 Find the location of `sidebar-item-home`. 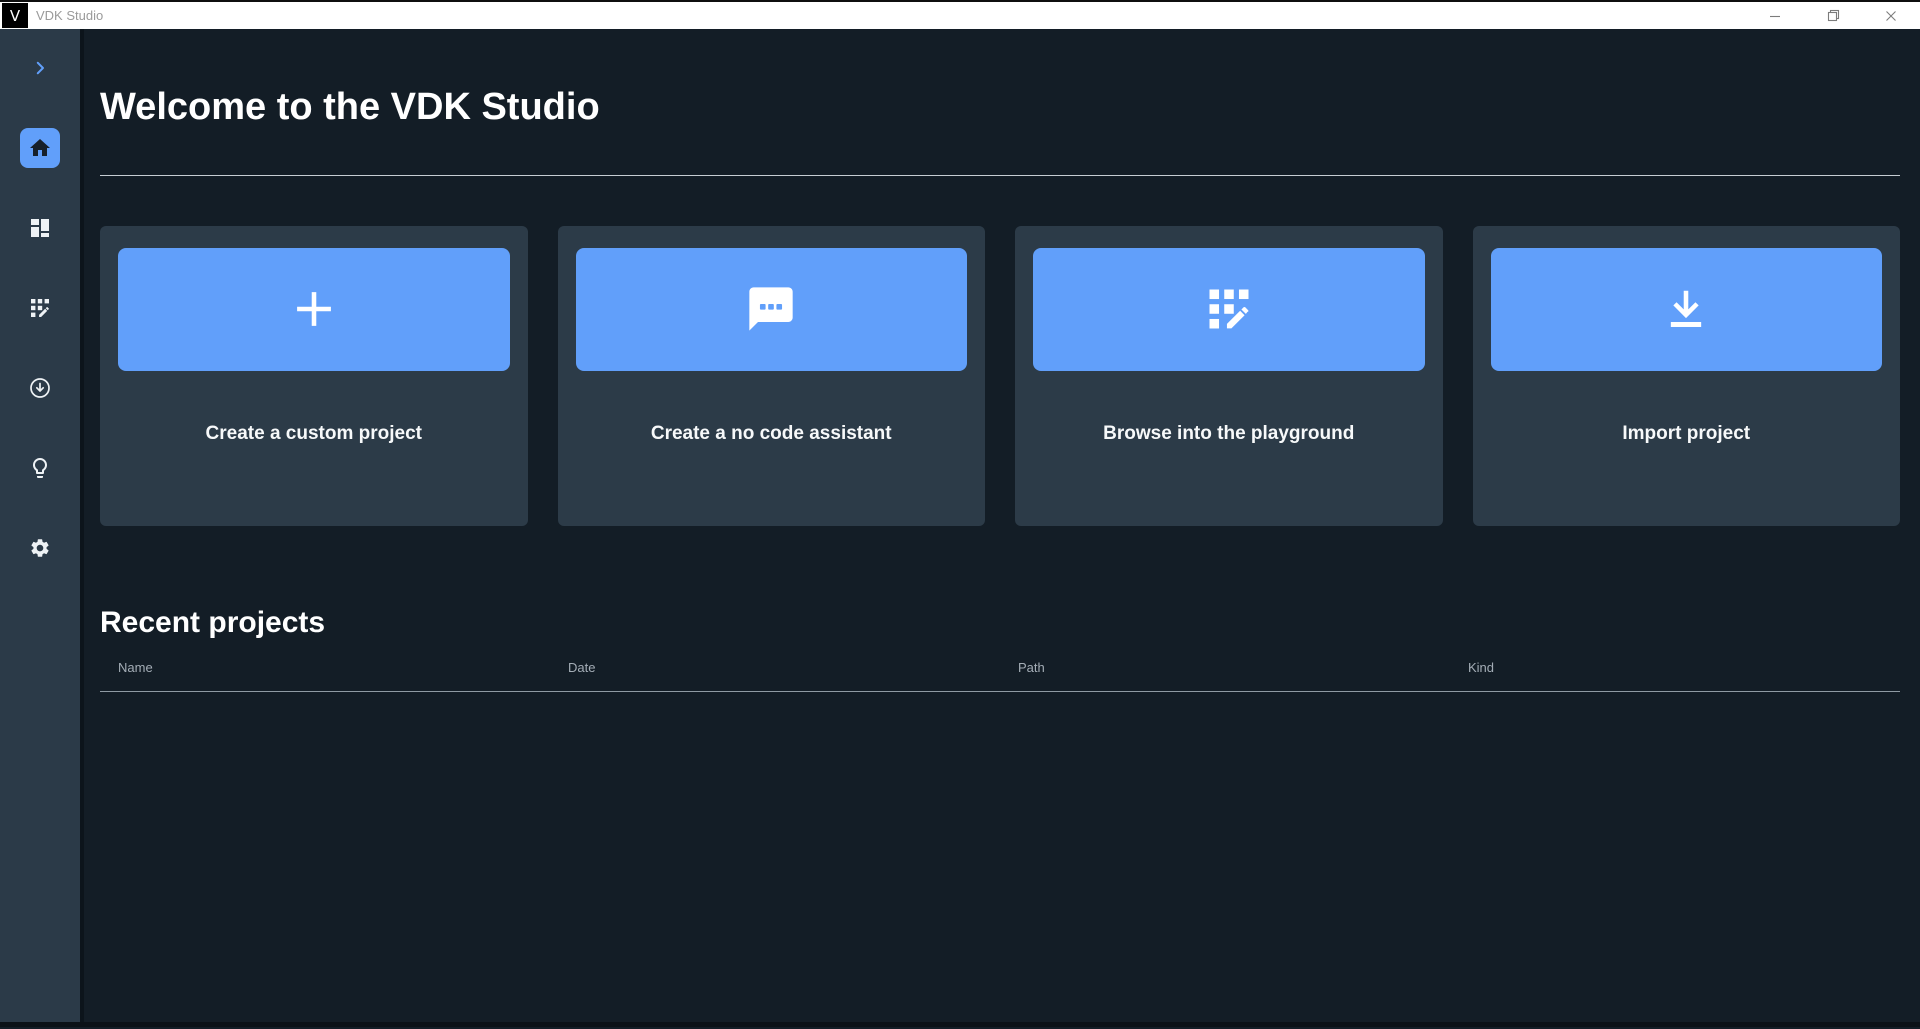

sidebar-item-home is located at coordinates (40, 148).